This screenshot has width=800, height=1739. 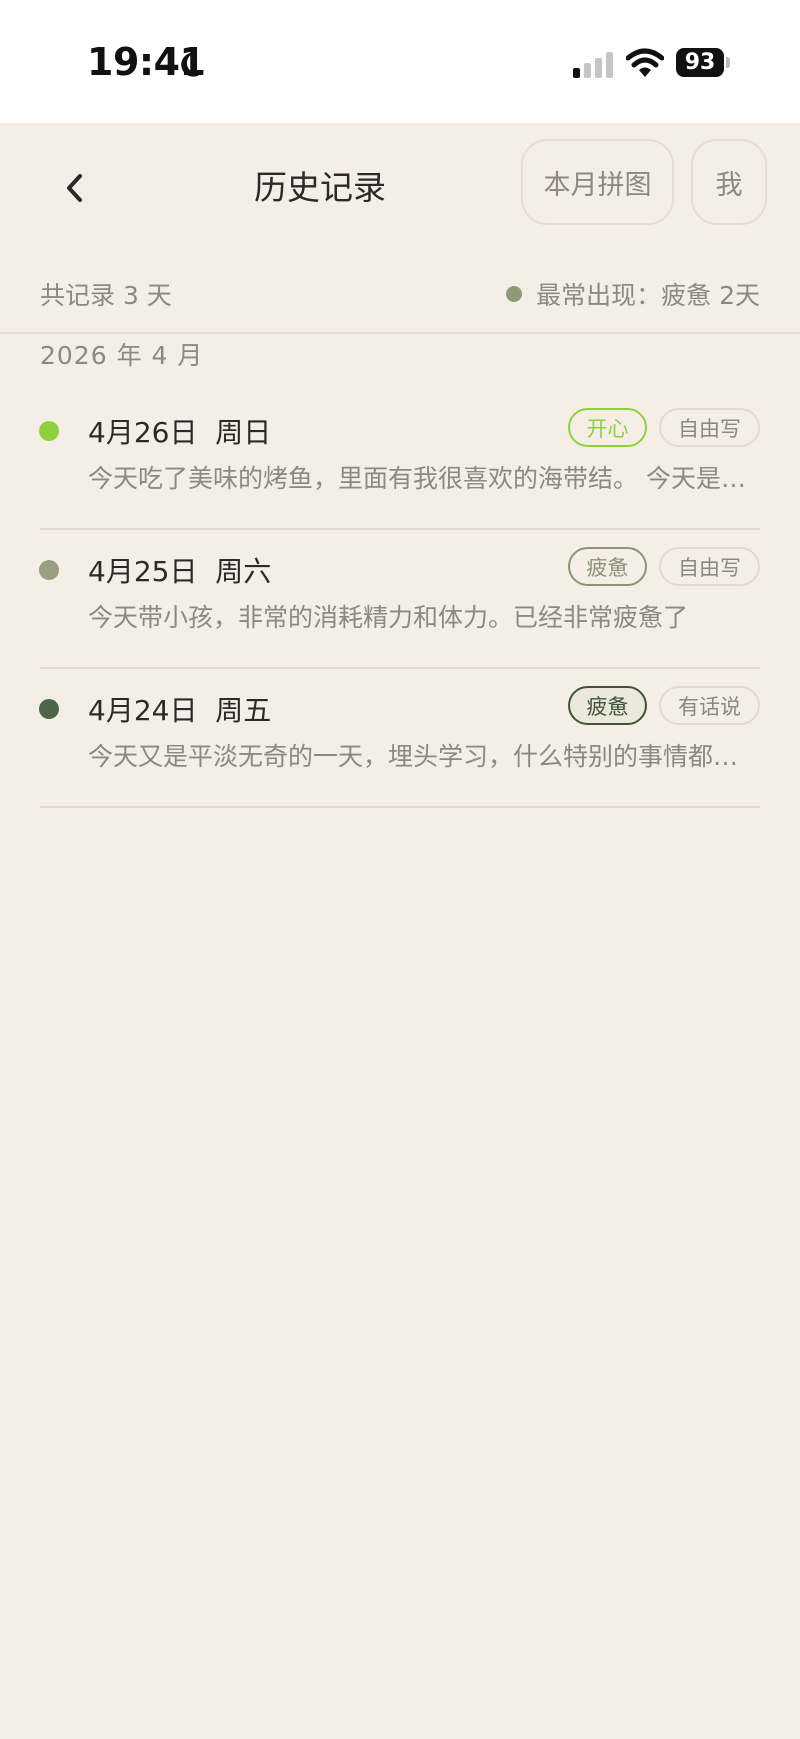 What do you see at coordinates (597, 182) in the screenshot?
I see `monthly-collage-button: 本月拼图` at bounding box center [597, 182].